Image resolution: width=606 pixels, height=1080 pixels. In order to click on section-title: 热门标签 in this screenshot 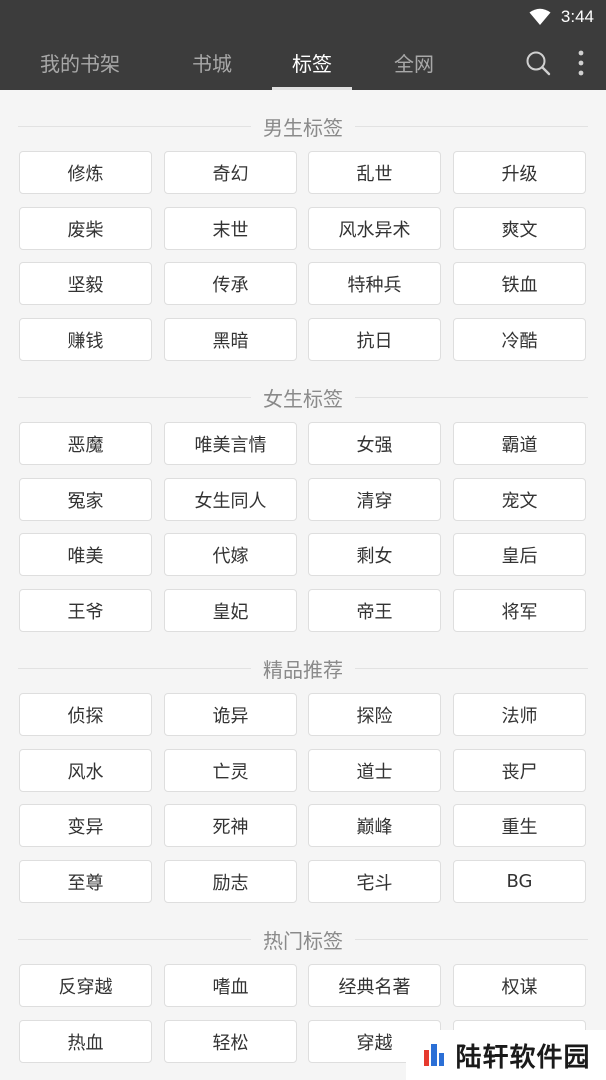, I will do `click(303, 939)`.